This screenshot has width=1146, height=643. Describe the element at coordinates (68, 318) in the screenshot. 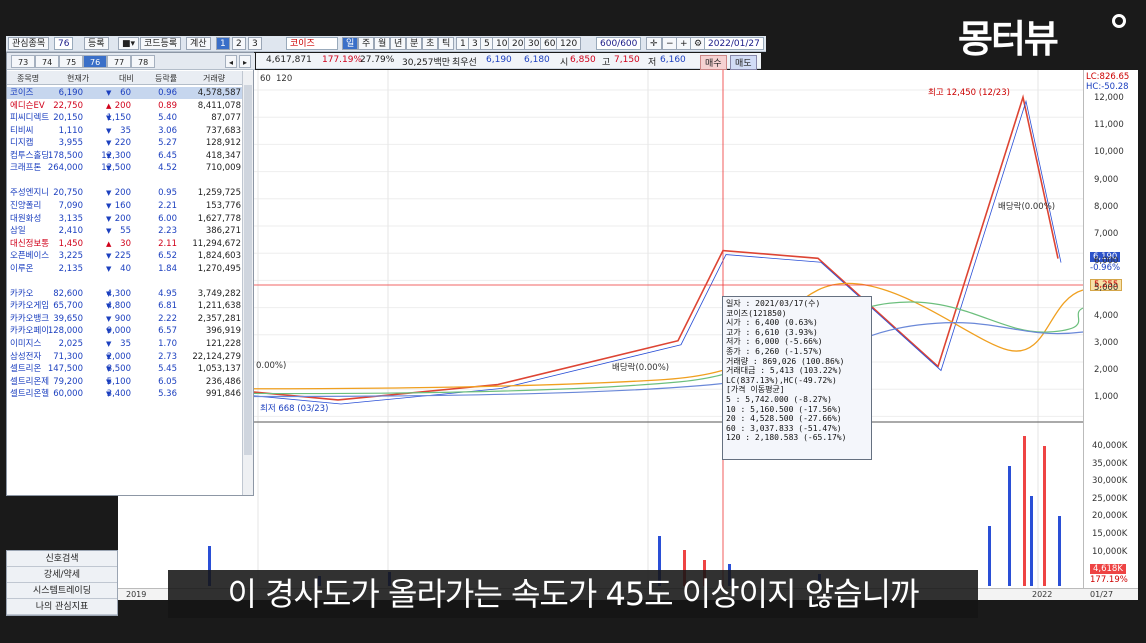

I see `stock-price: 39,650` at that location.